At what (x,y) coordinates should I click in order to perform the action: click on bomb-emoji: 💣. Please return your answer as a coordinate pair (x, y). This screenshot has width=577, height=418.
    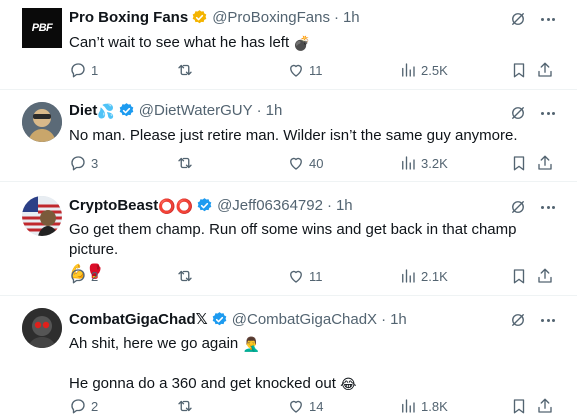
    Looking at the image, I should click on (302, 43).